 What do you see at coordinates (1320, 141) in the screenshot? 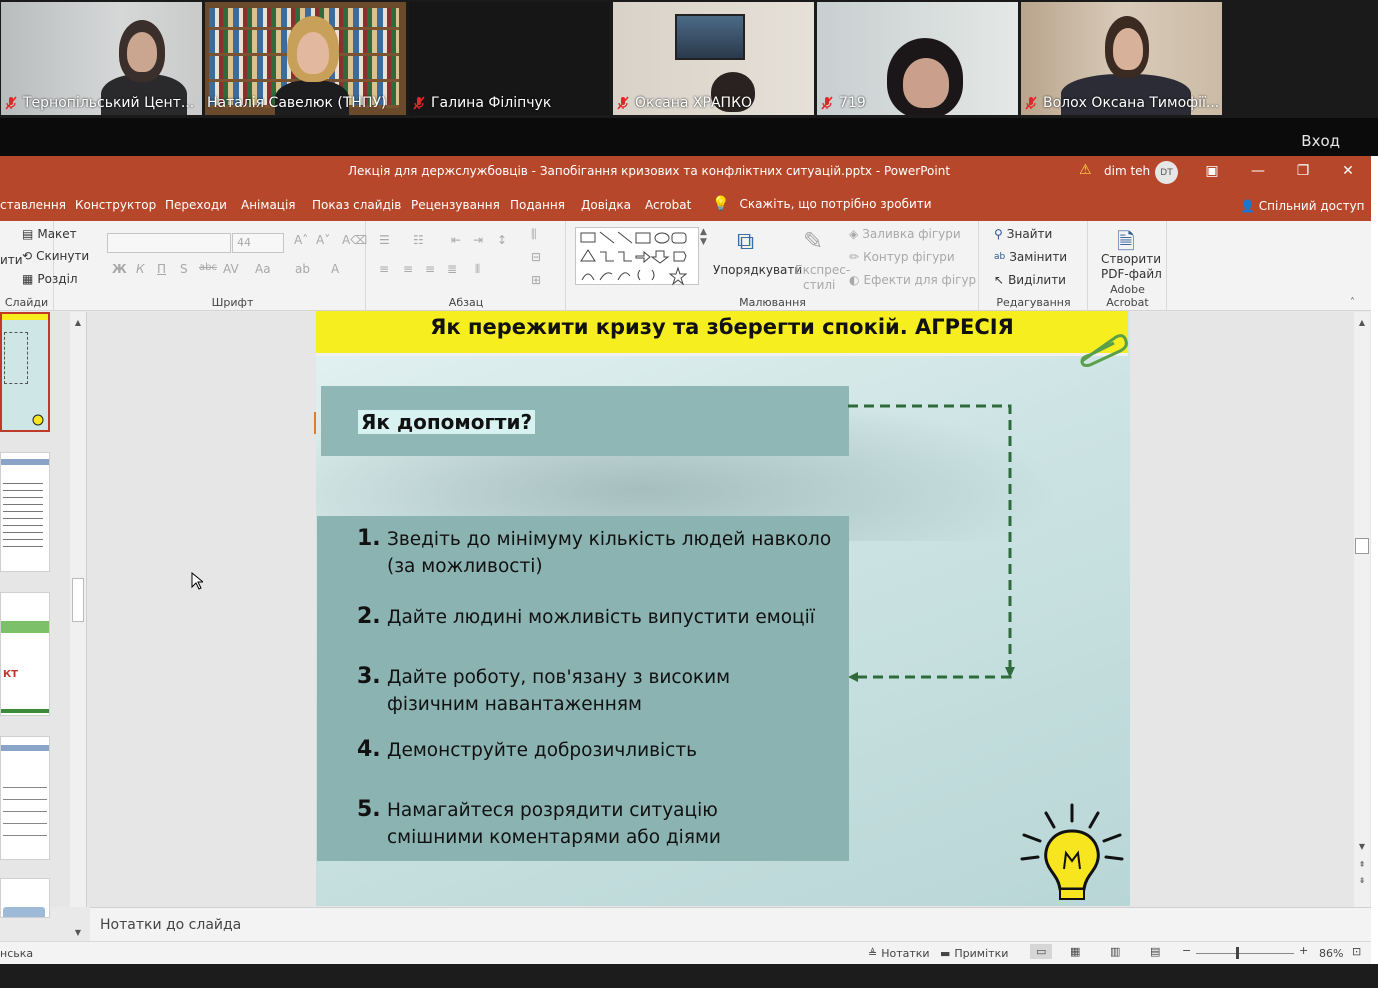
I see `zoom-enter-button: Вход` at bounding box center [1320, 141].